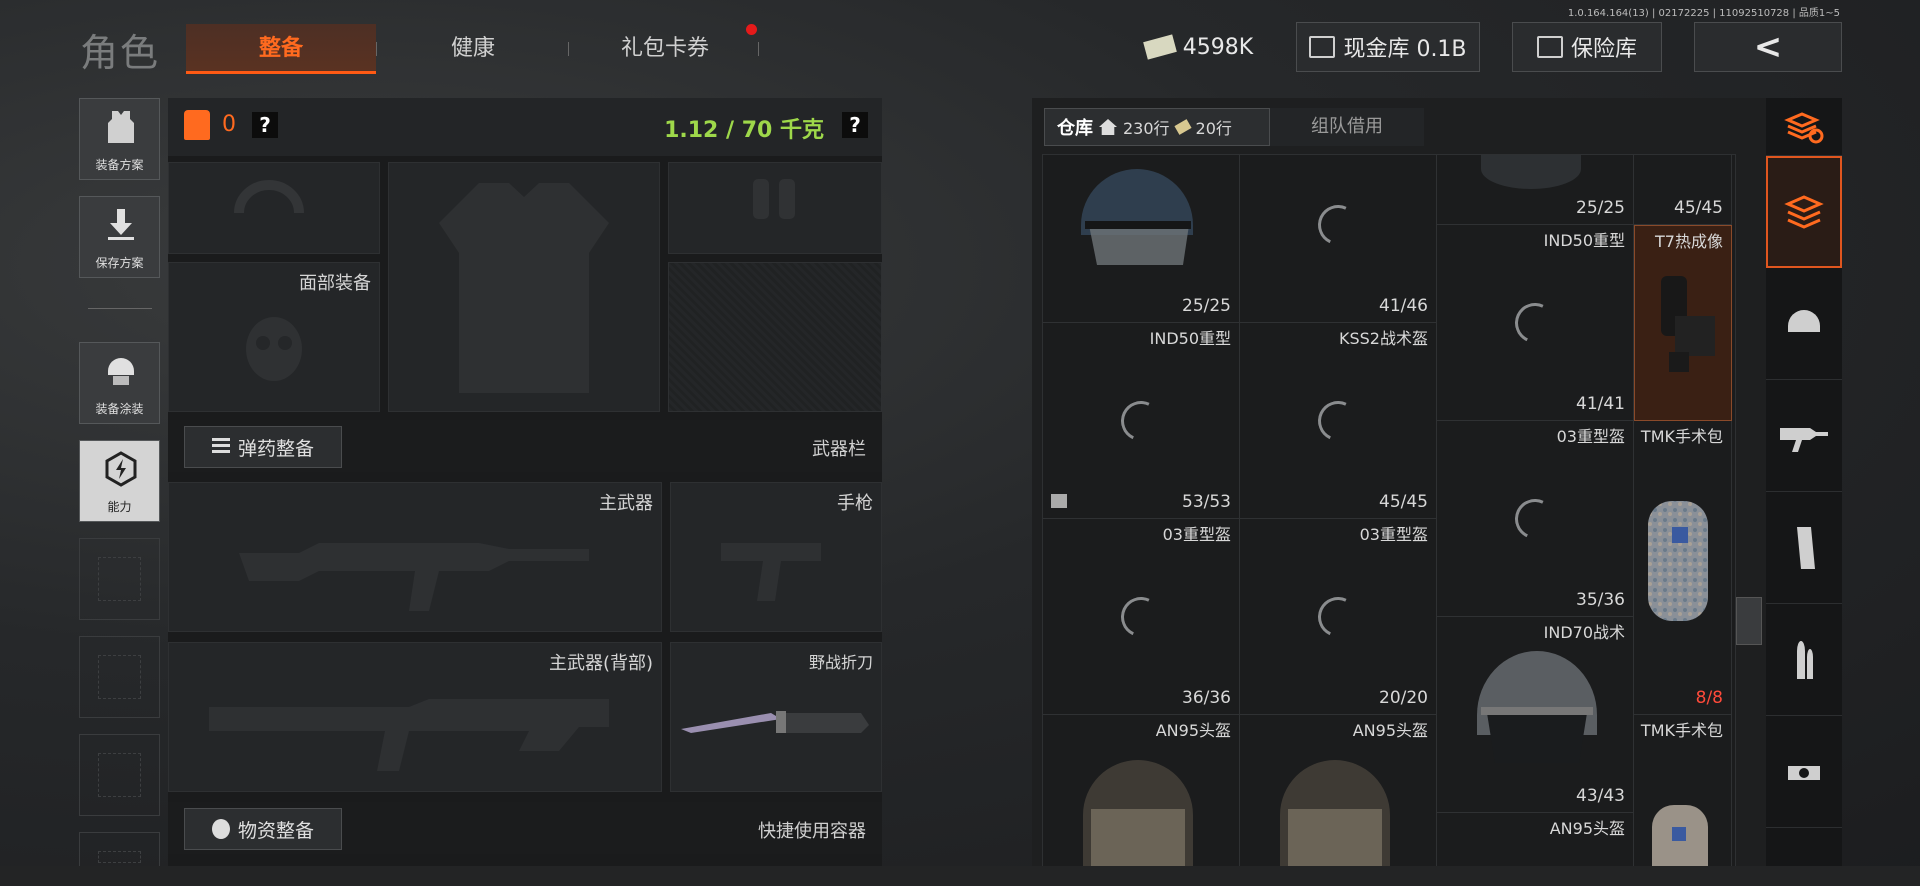  I want to click on rifle-silhouette-icon, so click(414, 577).